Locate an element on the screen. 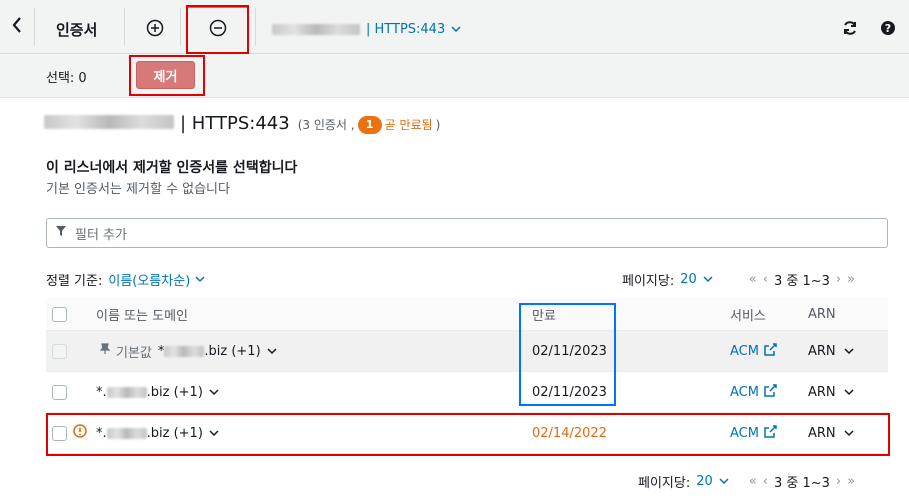  select-all-cell is located at coordinates (59, 314).